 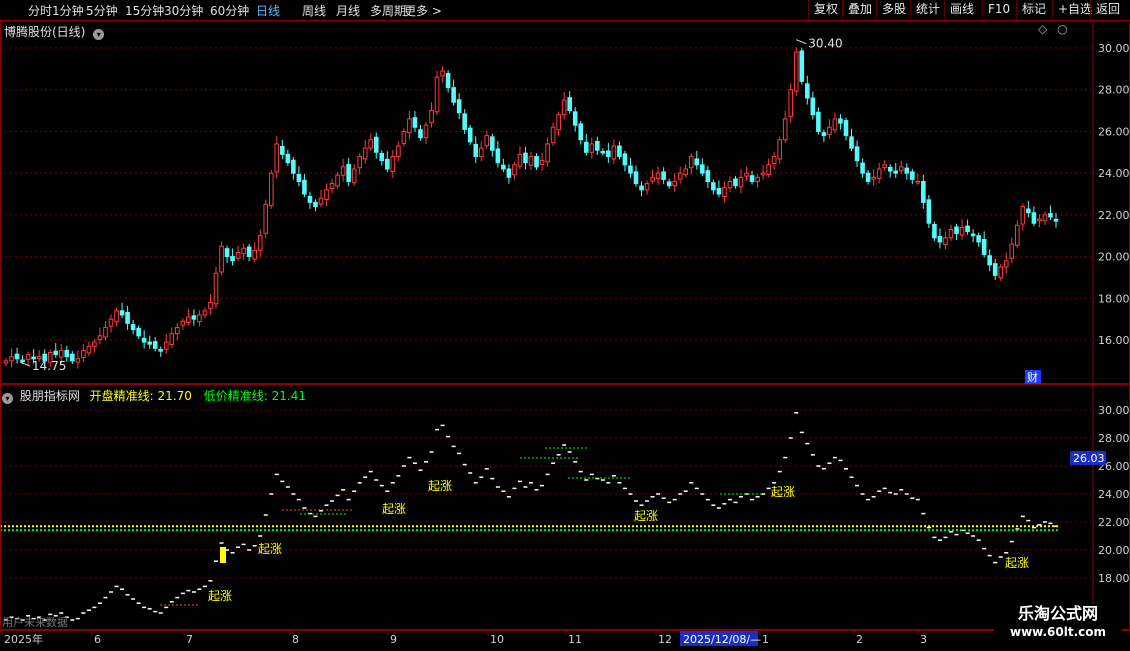 I want to click on high-pointer, so click(x=801, y=42).